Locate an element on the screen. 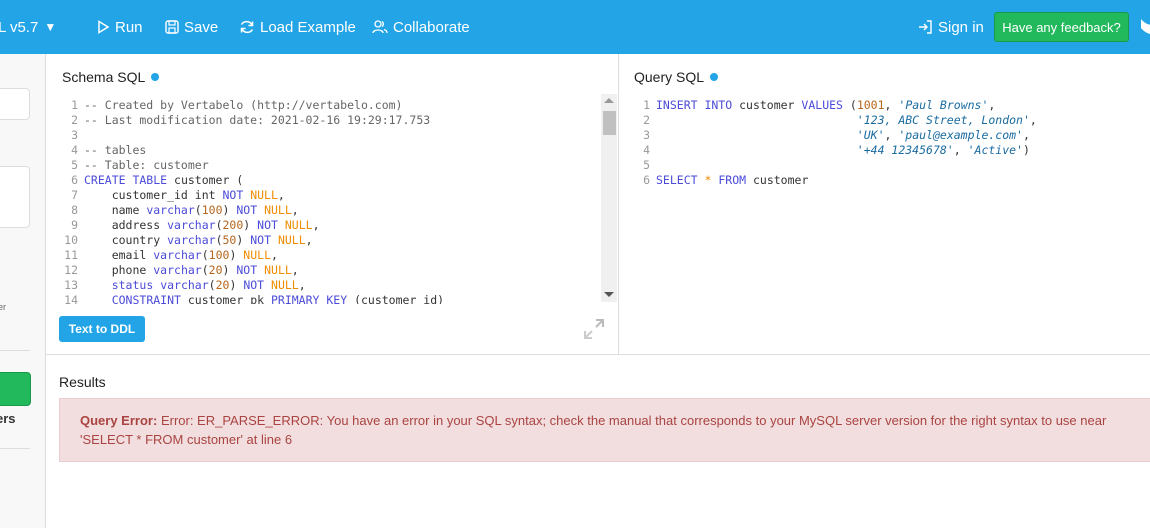 This screenshot has width=1150, height=528. code-token: 1001 is located at coordinates (870, 105).